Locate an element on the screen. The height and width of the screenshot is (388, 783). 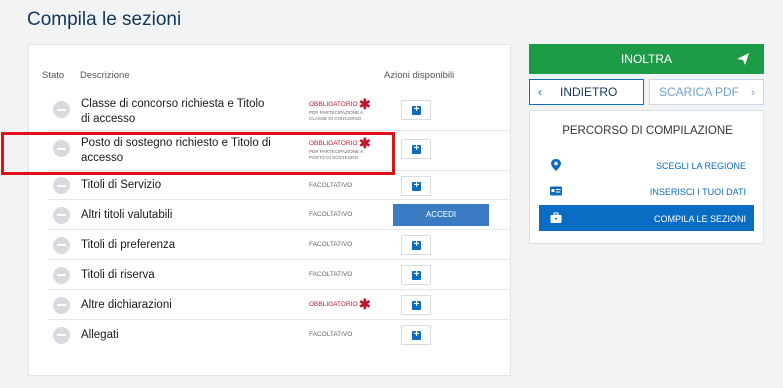
section-label: Altre dichiarazioni is located at coordinates (126, 304).